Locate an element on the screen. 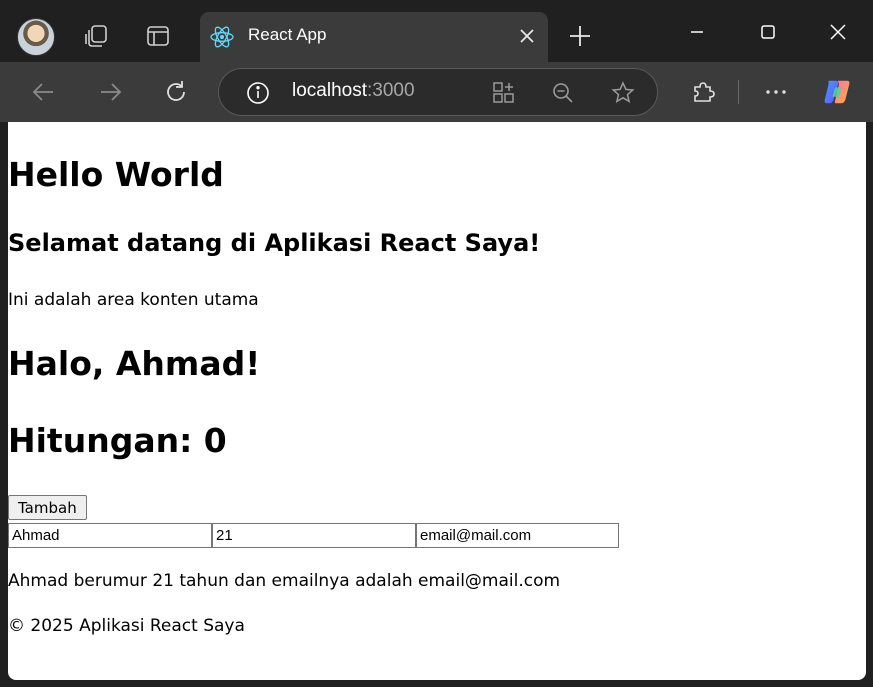 The width and height of the screenshot is (873, 687). close-tab-icon is located at coordinates (527, 36).